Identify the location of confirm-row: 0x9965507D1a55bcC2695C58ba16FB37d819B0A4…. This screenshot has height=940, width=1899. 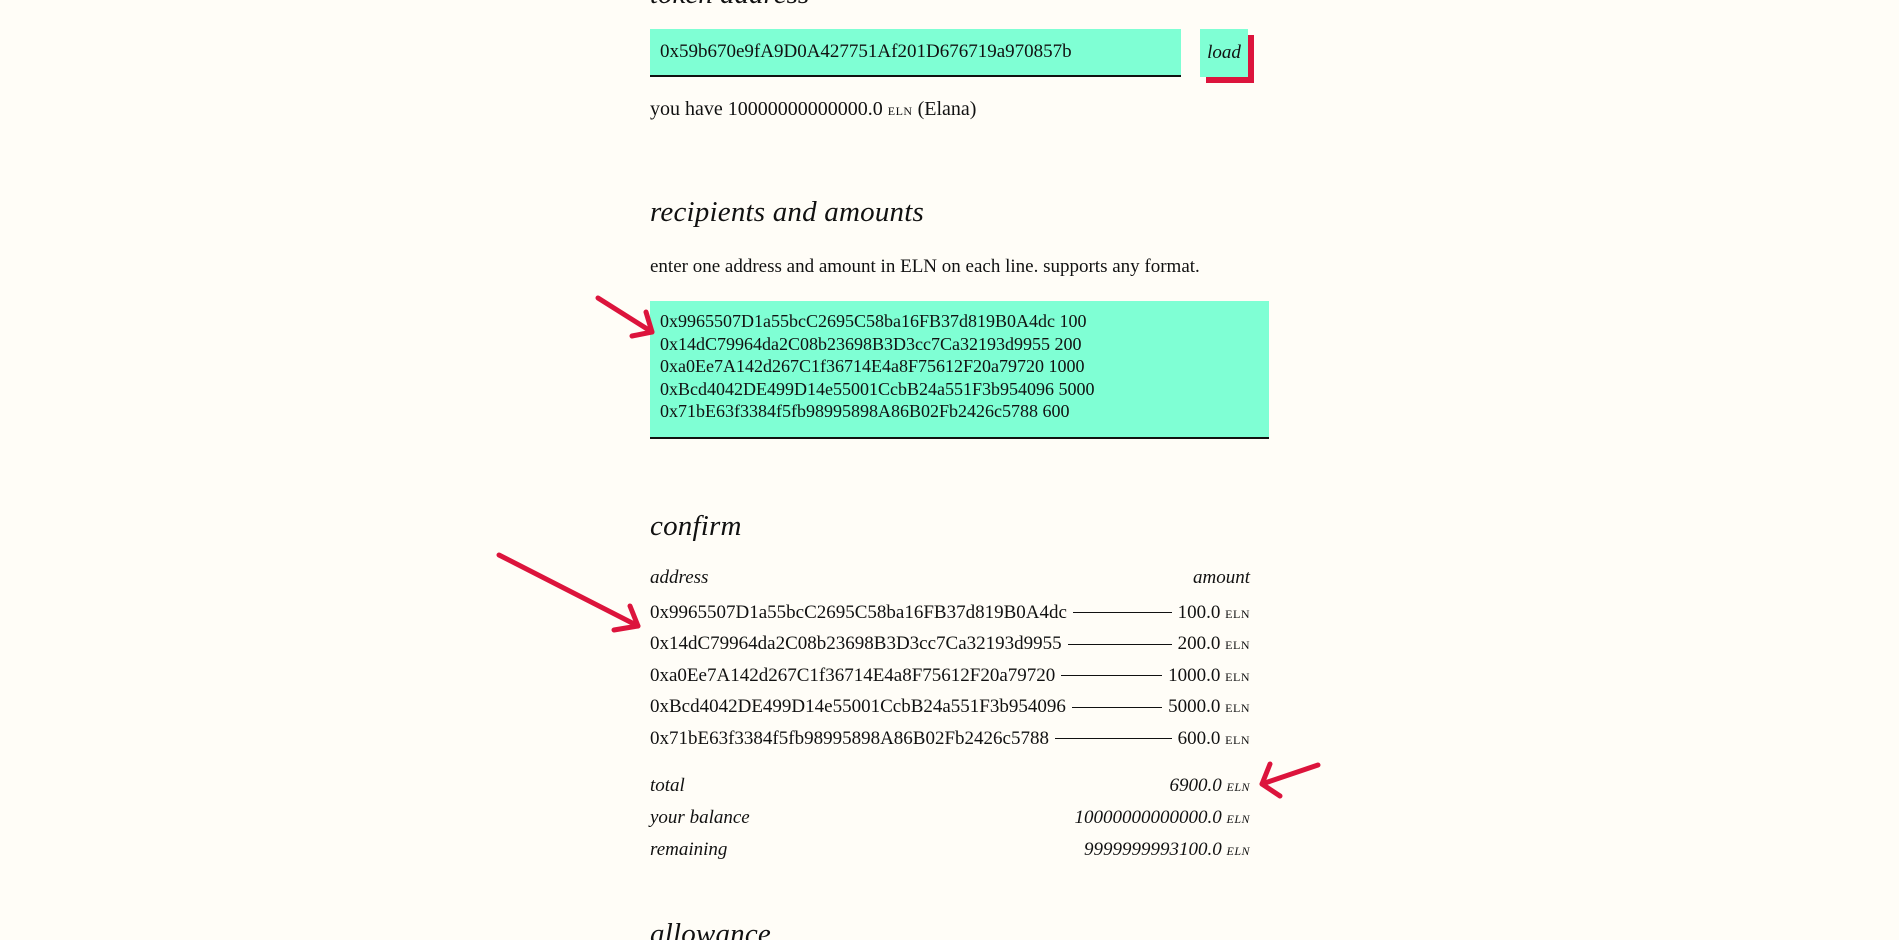
(950, 613).